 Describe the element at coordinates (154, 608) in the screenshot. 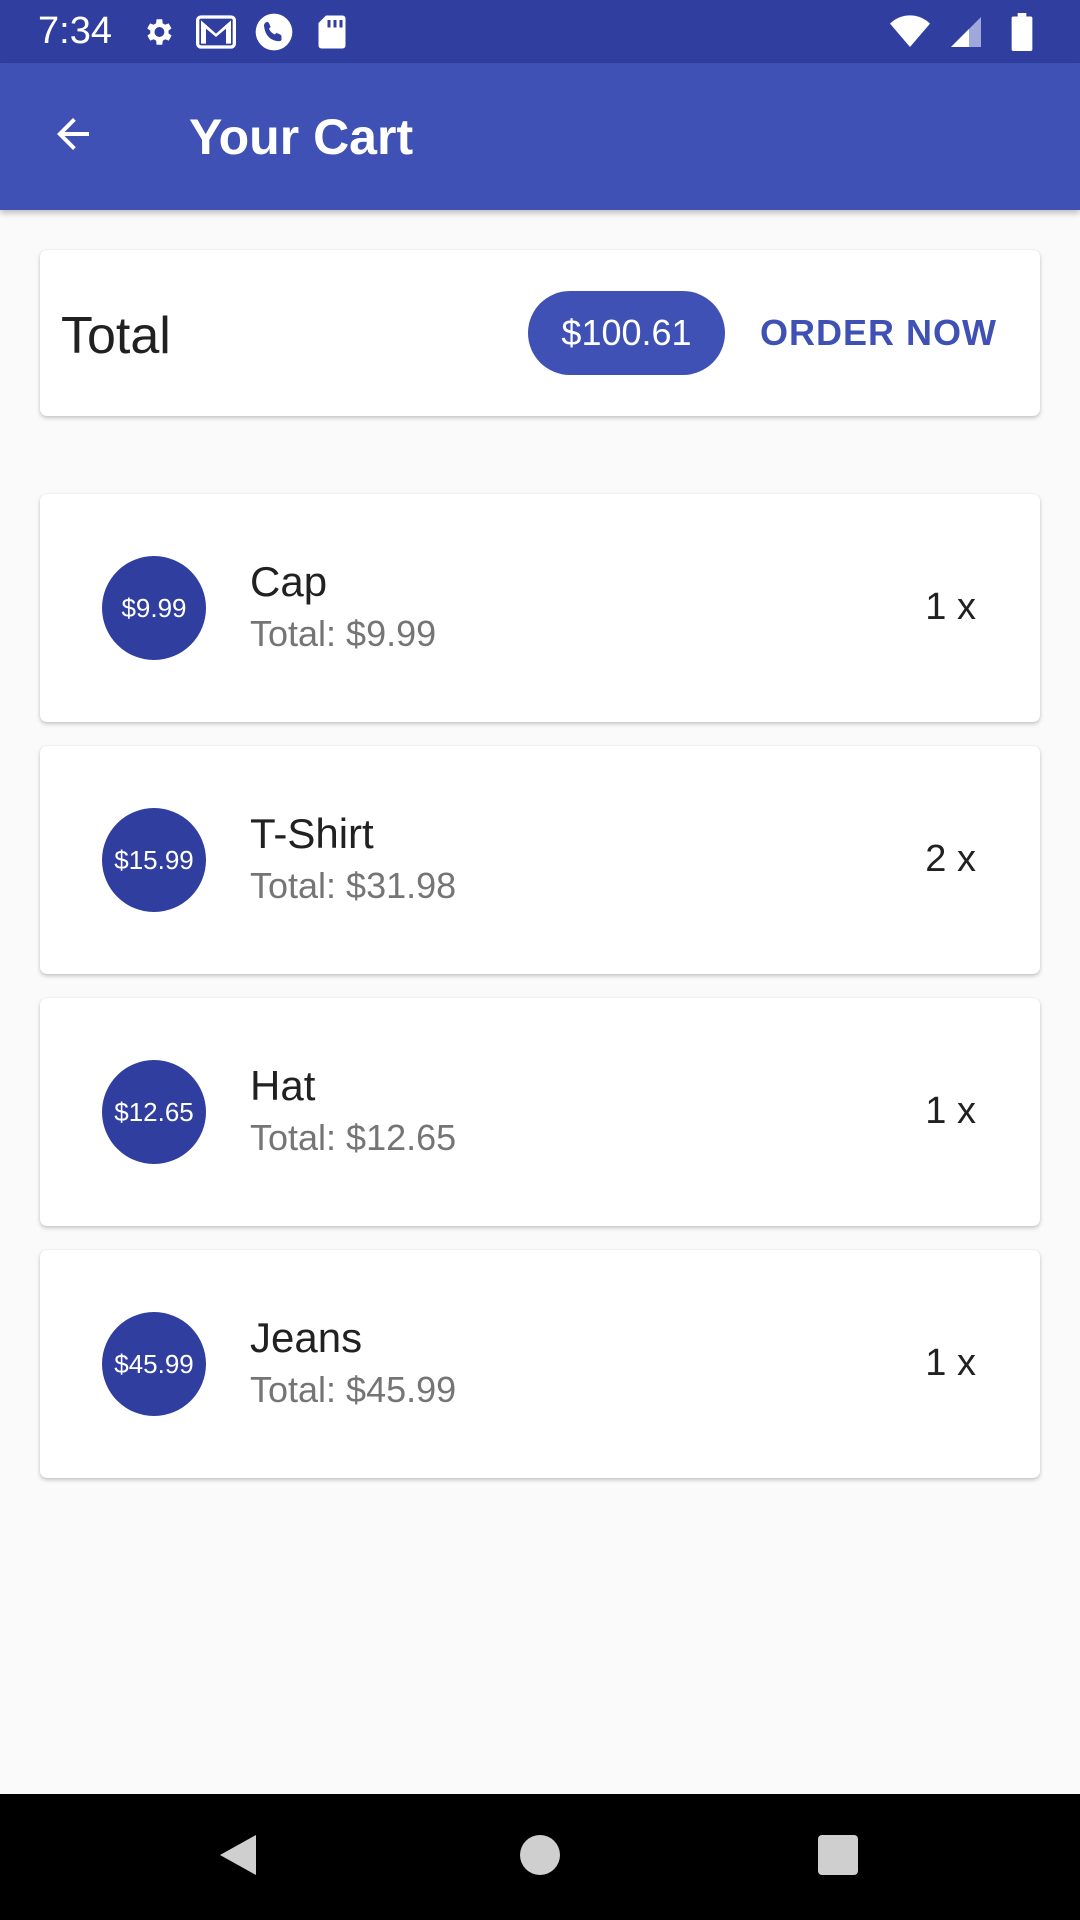

I see `item-price-avatar: $9.99` at that location.